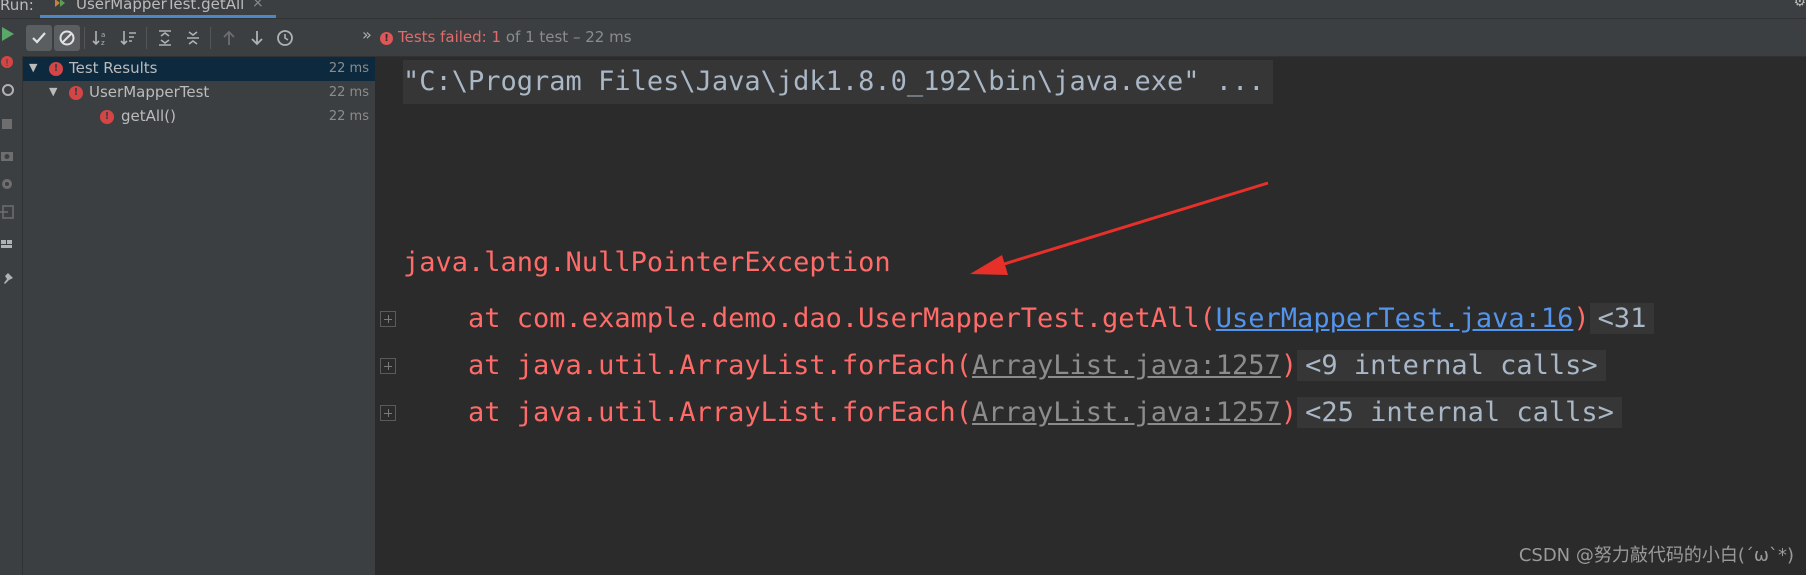 The width and height of the screenshot is (1806, 575). What do you see at coordinates (1656, 555) in the screenshot?
I see `watermark: CSDN @努力敲代码的小白(´ω`*)` at bounding box center [1656, 555].